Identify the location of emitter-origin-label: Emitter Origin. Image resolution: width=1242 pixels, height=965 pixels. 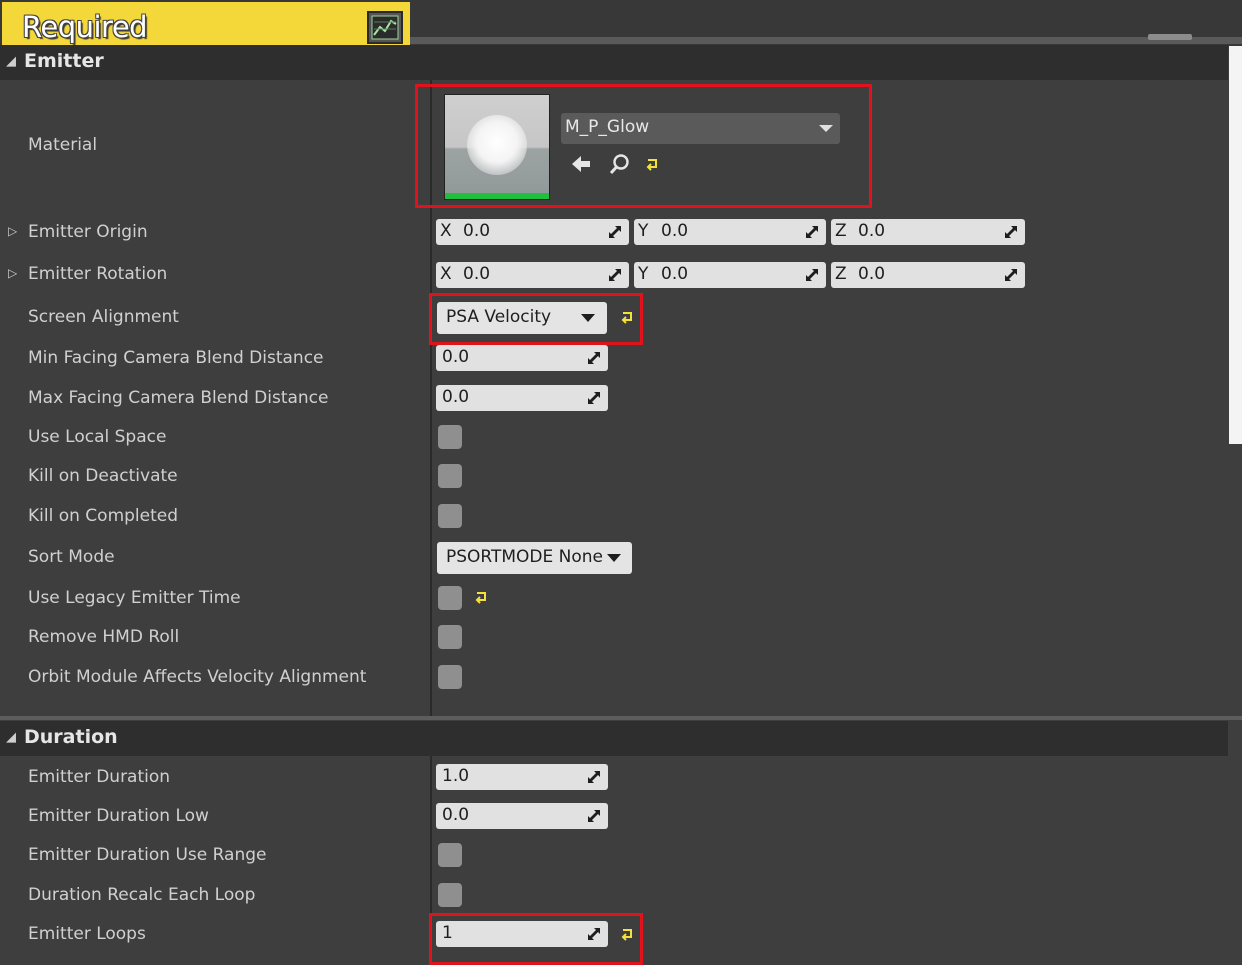
(88, 232).